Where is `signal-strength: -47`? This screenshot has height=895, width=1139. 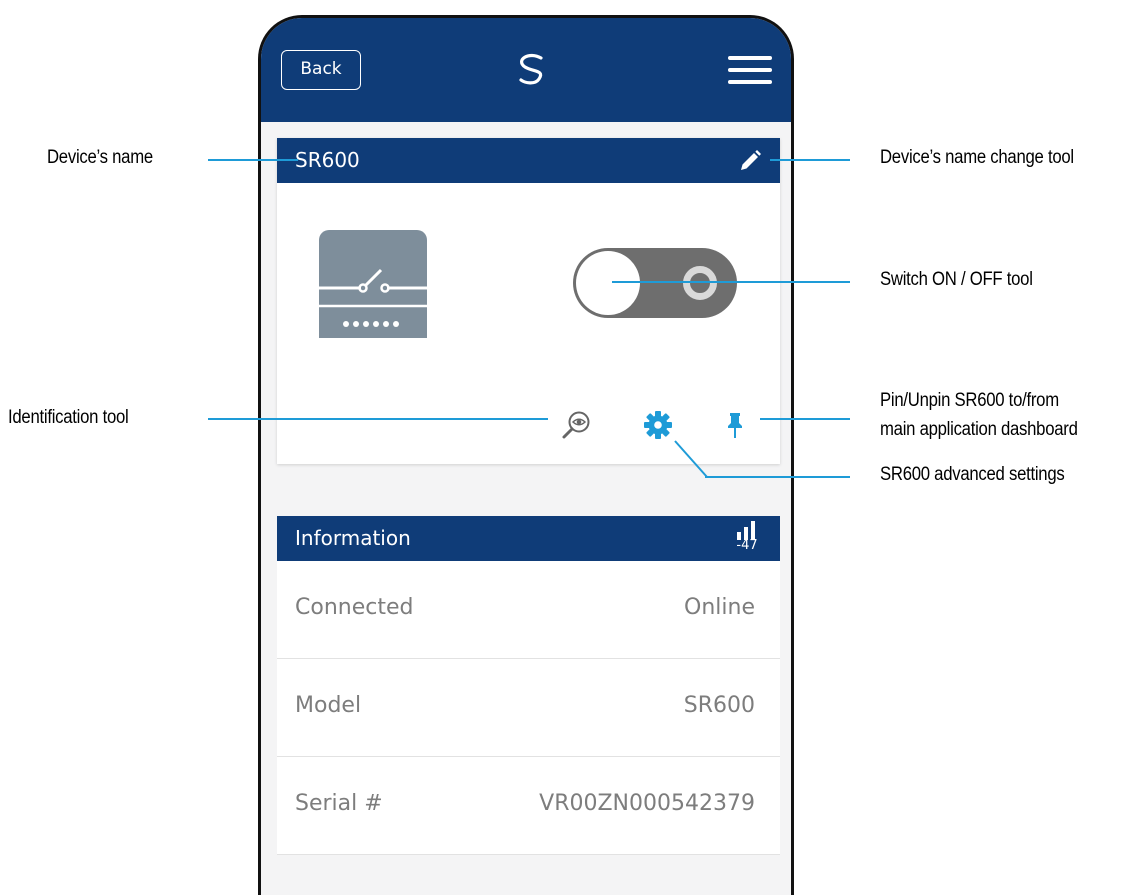 signal-strength: -47 is located at coordinates (747, 540).